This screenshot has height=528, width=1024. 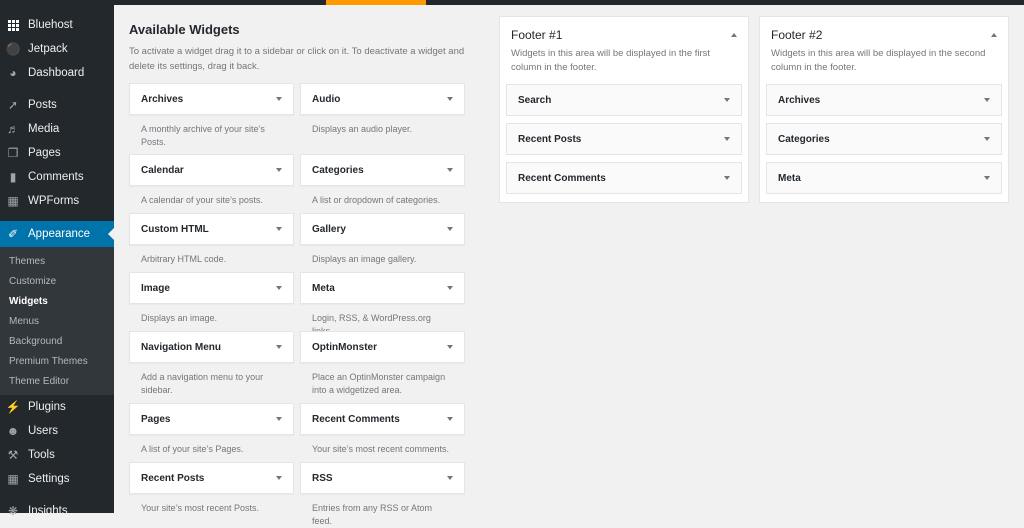 I want to click on widget-description: Displays an image., so click(x=179, y=318).